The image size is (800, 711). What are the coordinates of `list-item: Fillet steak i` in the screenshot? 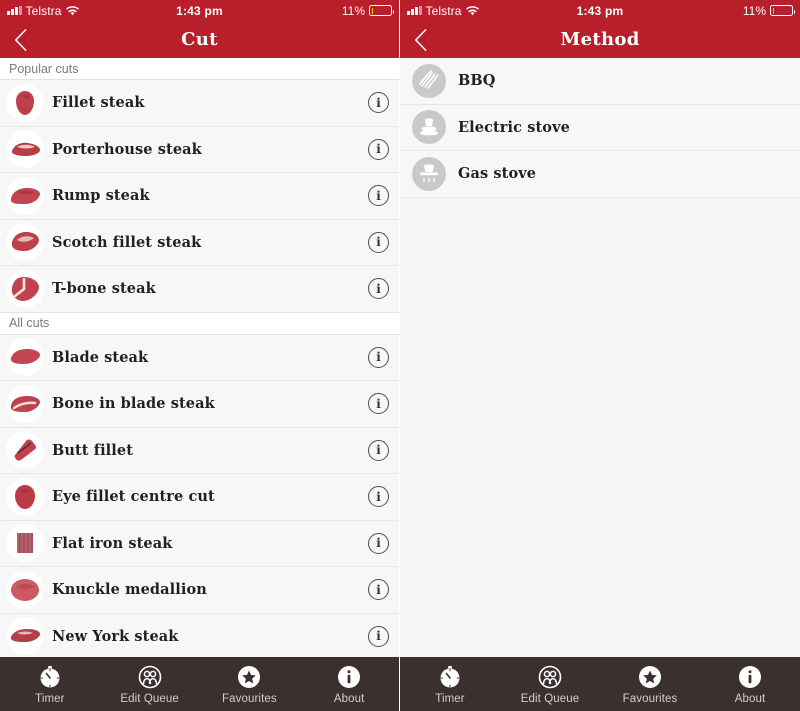 It's located at (199, 103).